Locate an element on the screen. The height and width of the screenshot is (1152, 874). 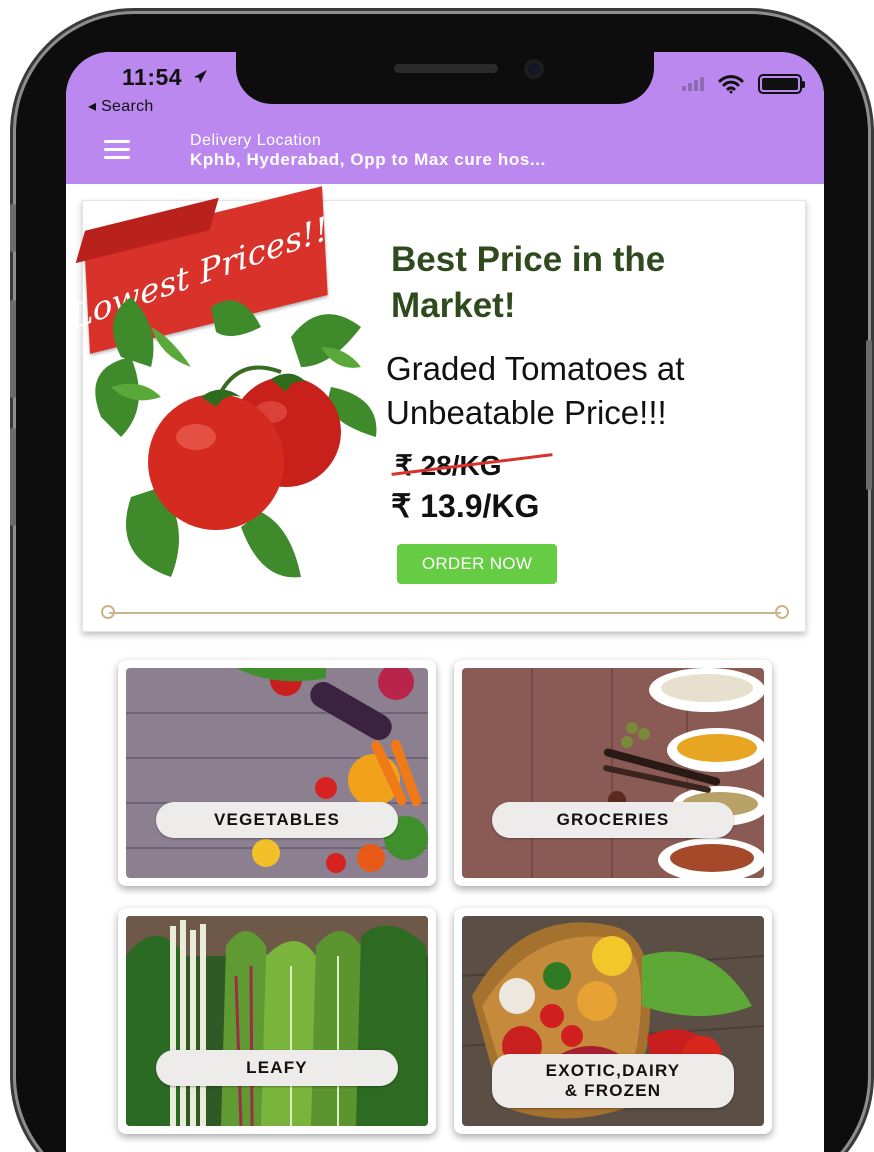
front-camera is located at coordinates (534, 69).